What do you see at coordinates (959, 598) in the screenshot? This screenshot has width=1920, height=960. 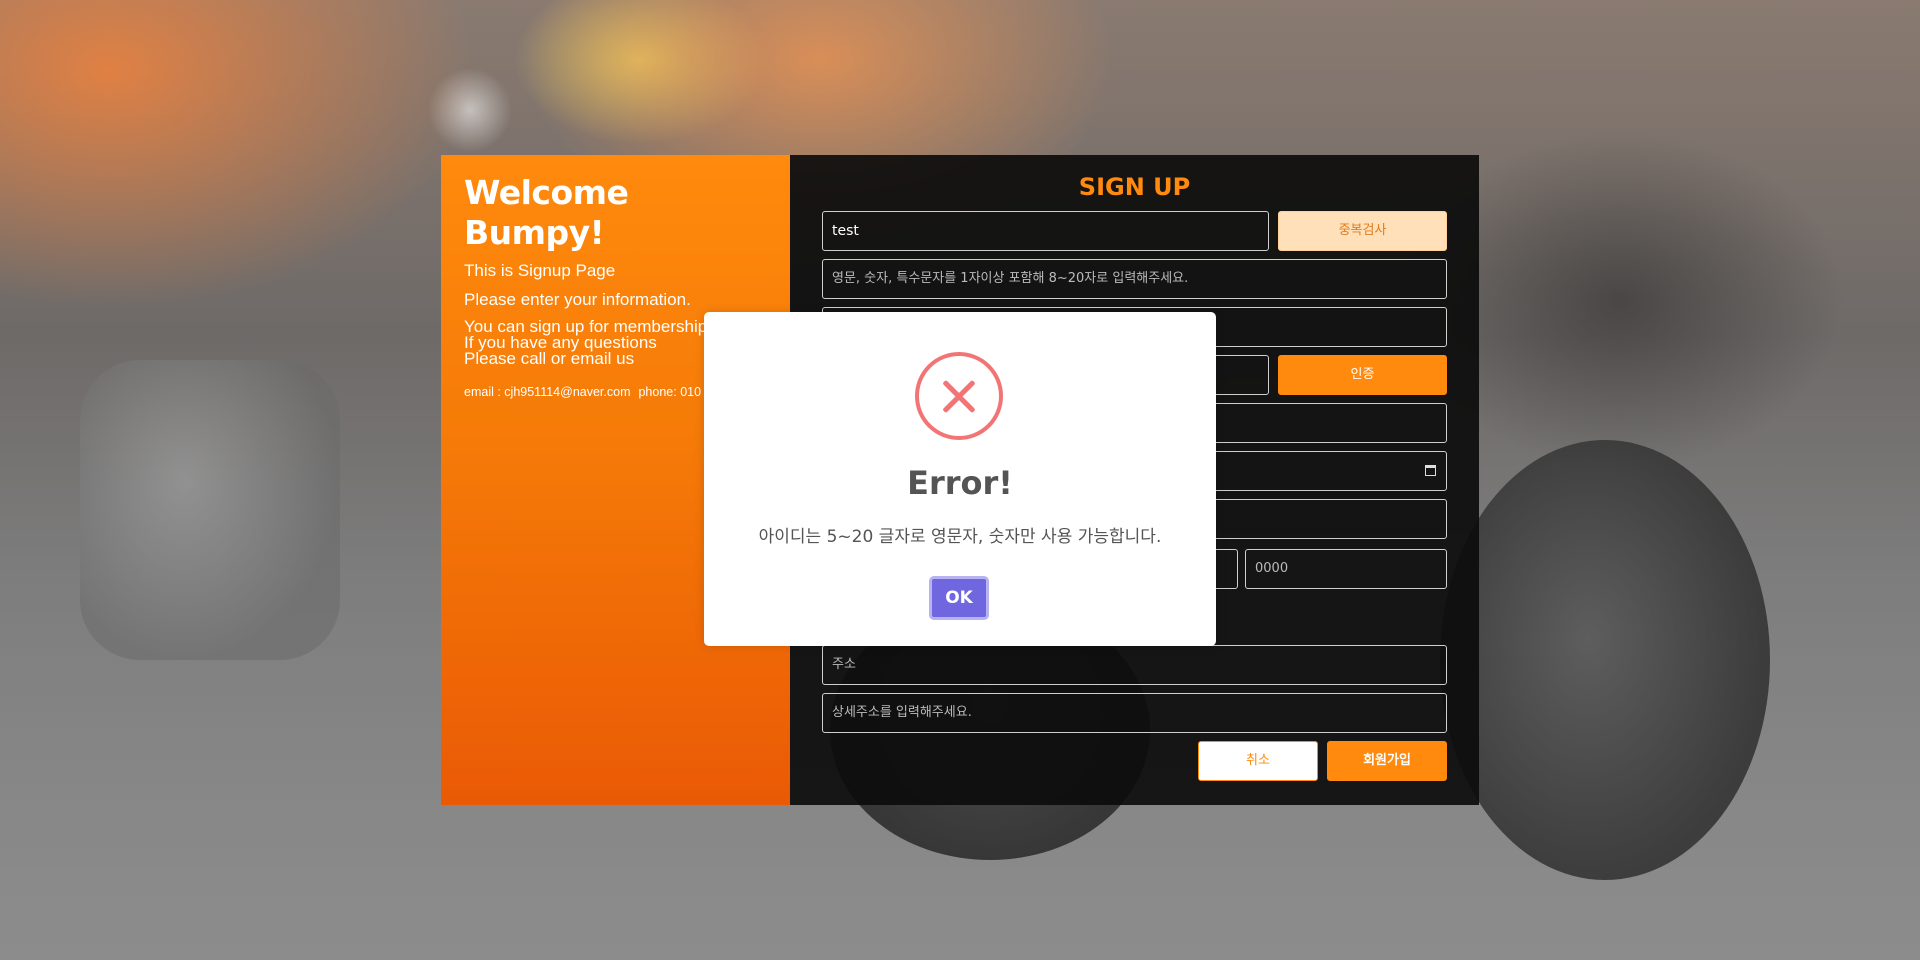 I see `ok-button: OK` at bounding box center [959, 598].